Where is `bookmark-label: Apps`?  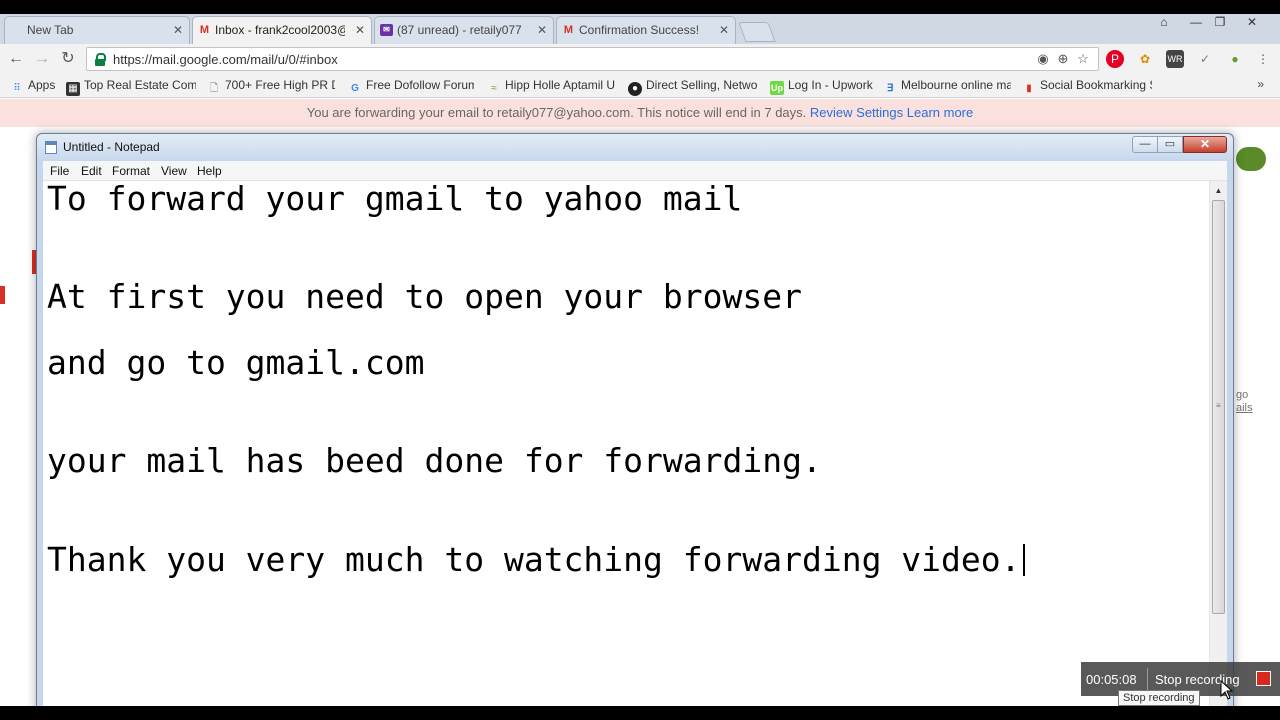 bookmark-label: Apps is located at coordinates (42, 85).